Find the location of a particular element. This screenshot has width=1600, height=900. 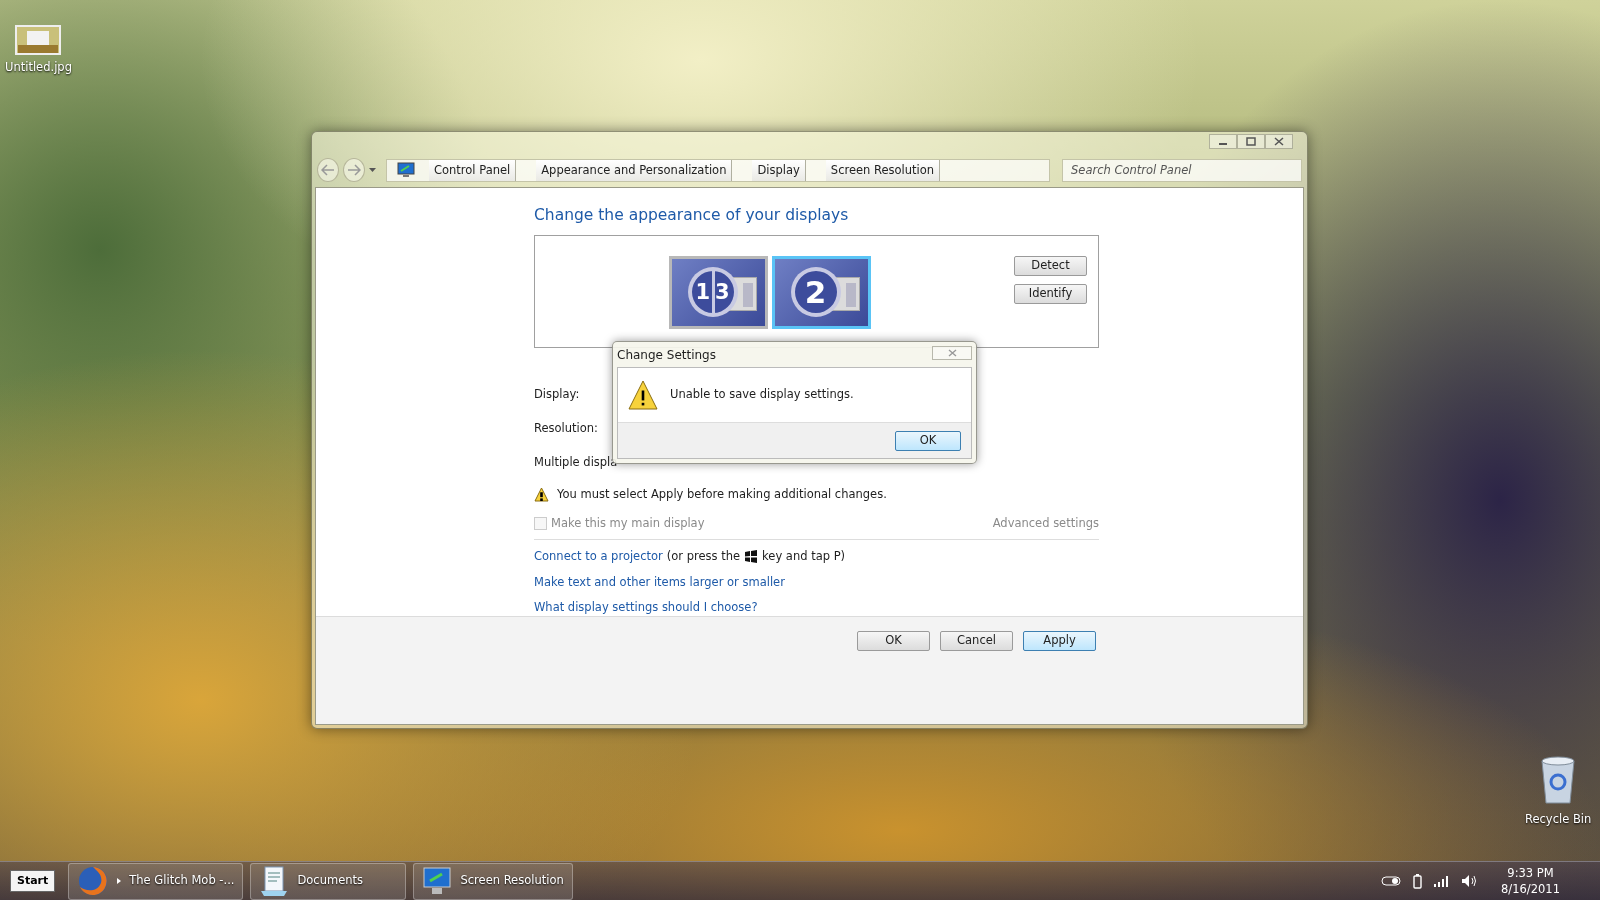

address-bar: Control Panel Appearance and Personalization Display Screen Resolution is located at coordinates (718, 170).